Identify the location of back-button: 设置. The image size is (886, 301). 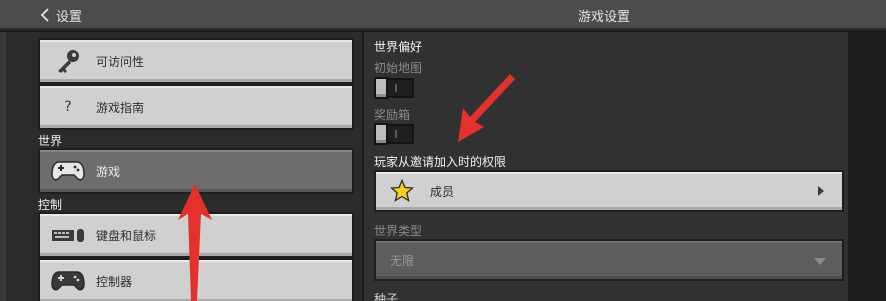
(61, 15).